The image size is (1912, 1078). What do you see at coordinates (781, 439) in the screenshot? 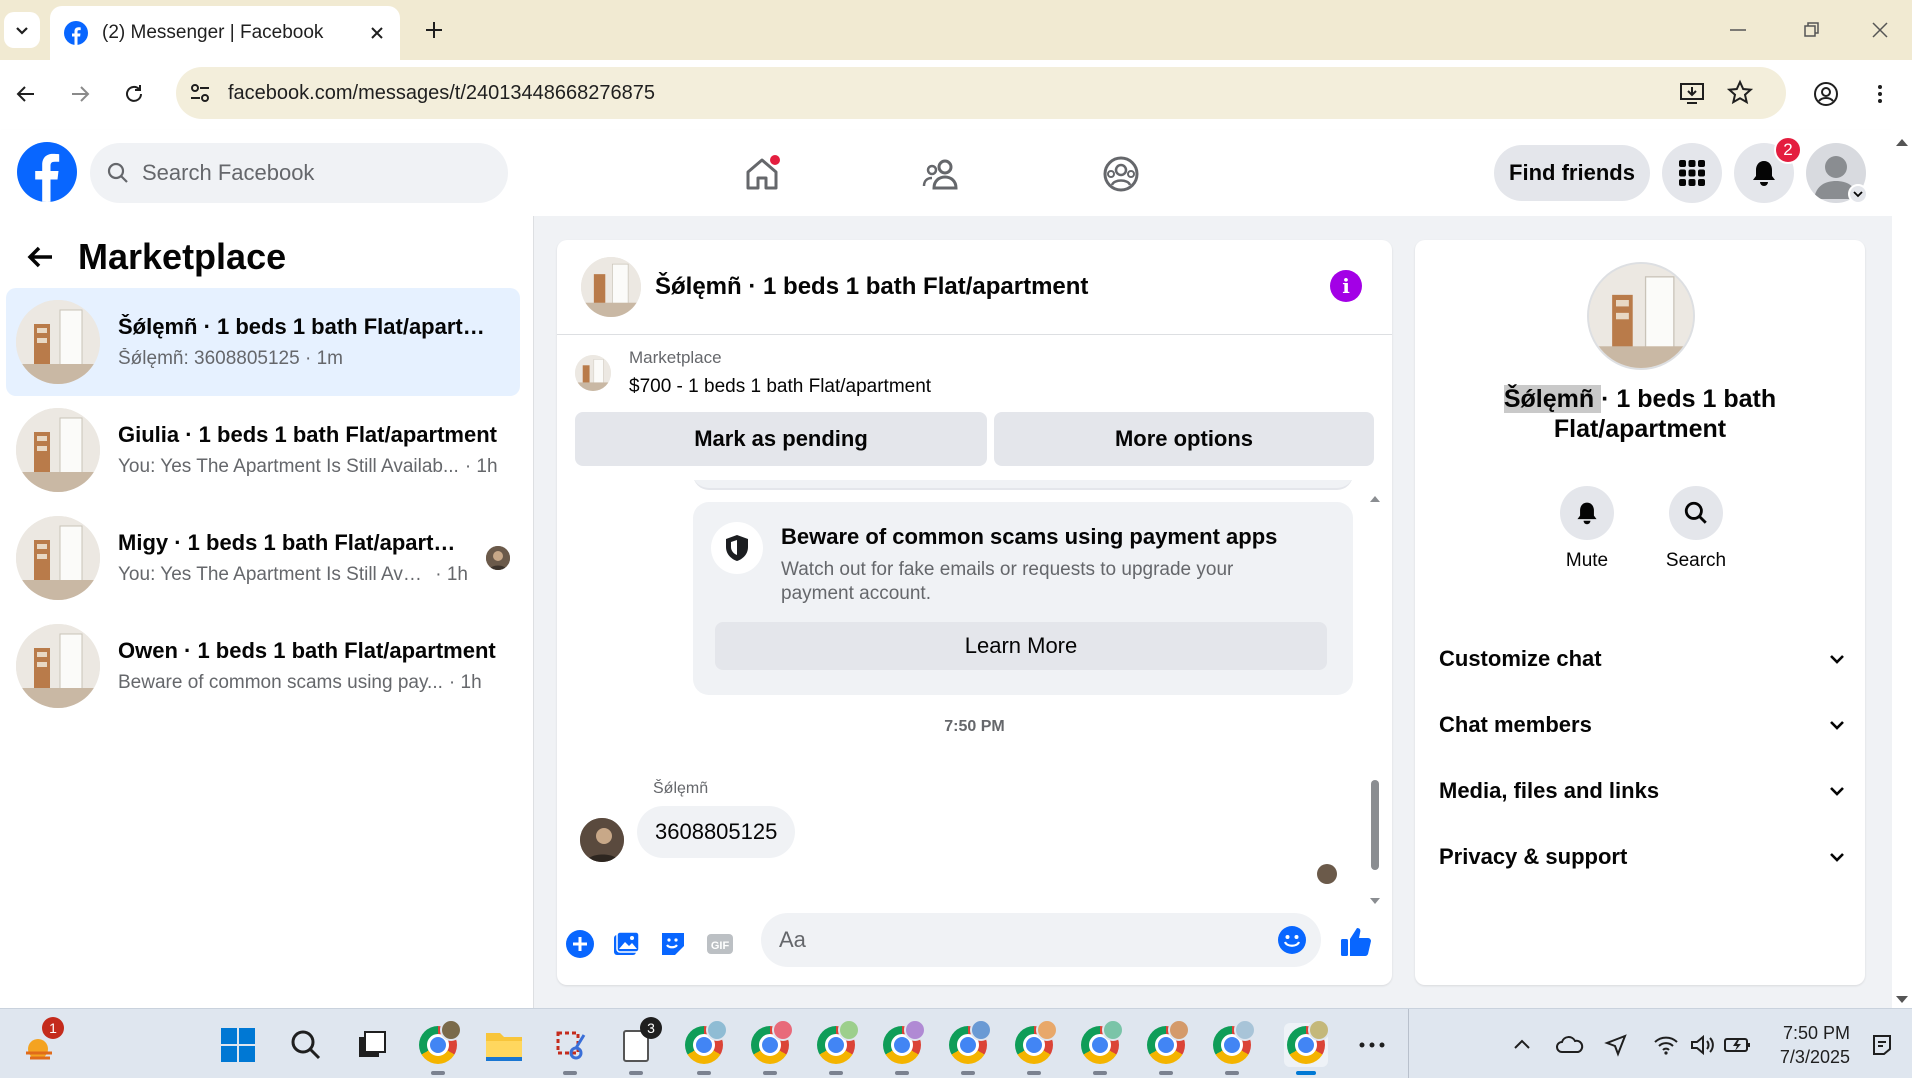
I see `mark-as-pending-button: Mark as pending` at bounding box center [781, 439].